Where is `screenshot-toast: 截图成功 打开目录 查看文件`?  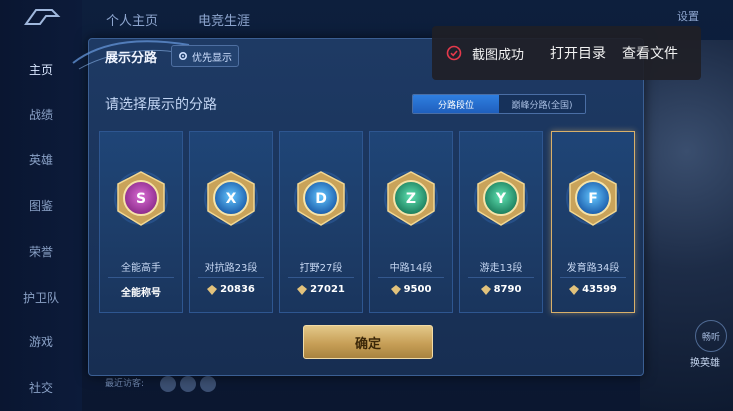
screenshot-toast: 截图成功 打开目录 查看文件 is located at coordinates (566, 53).